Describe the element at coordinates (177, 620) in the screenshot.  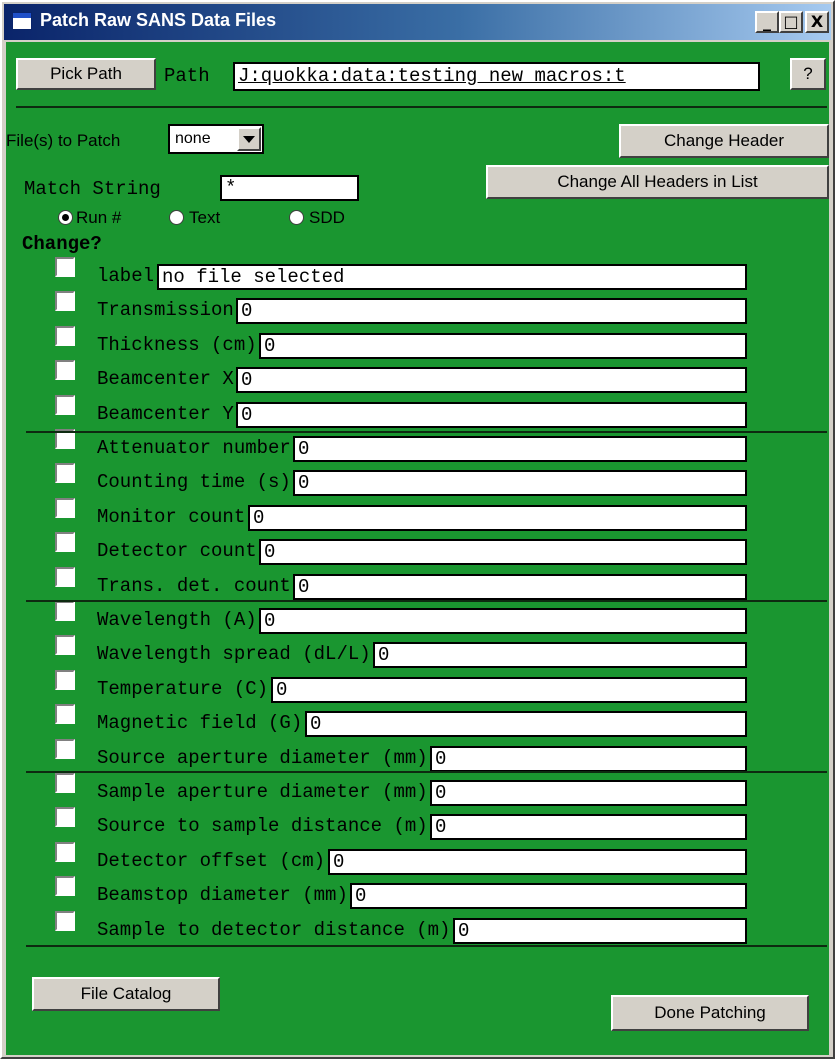
I see `field-label: Wavelength (A)` at that location.